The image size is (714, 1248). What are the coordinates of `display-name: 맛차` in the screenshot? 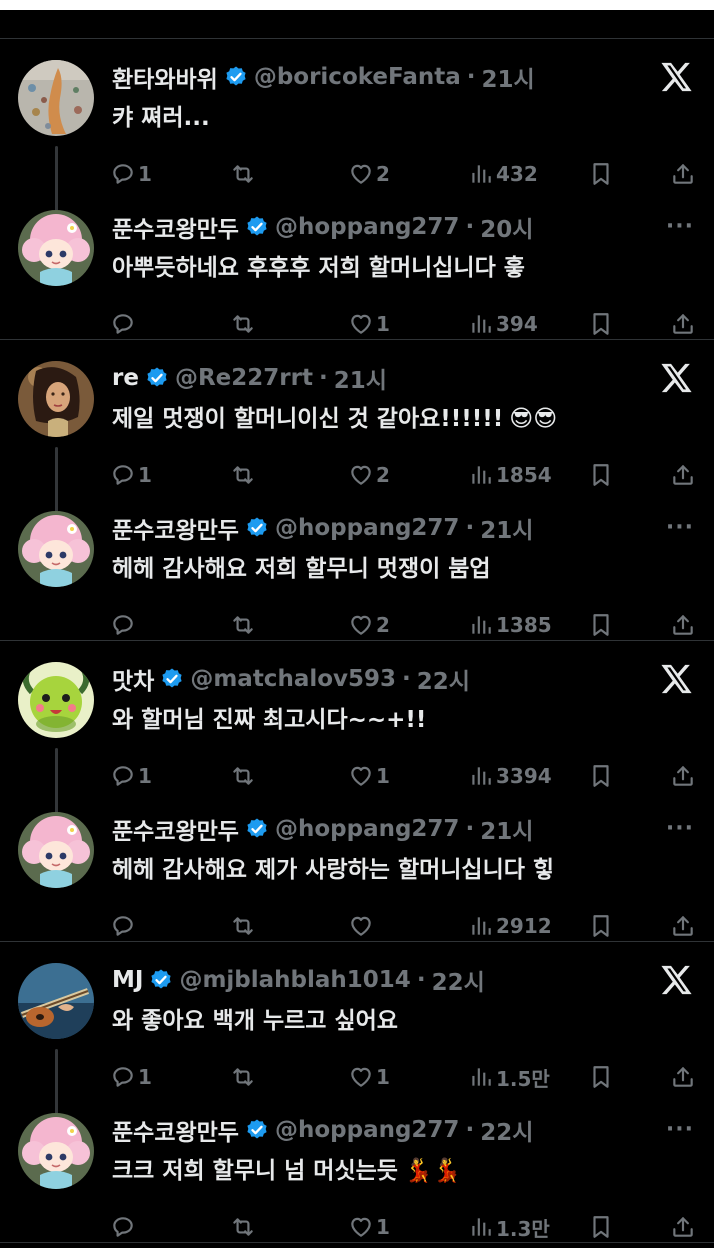 It's located at (133, 679).